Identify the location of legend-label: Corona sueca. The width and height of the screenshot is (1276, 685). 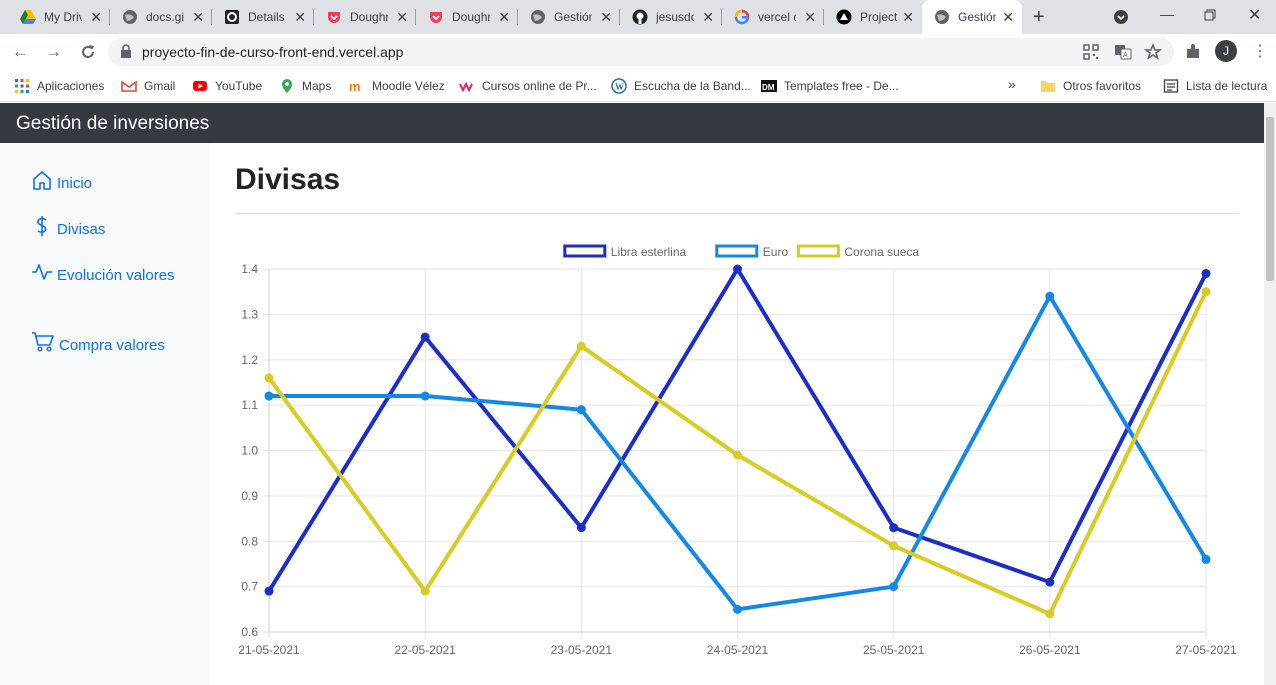
(881, 252).